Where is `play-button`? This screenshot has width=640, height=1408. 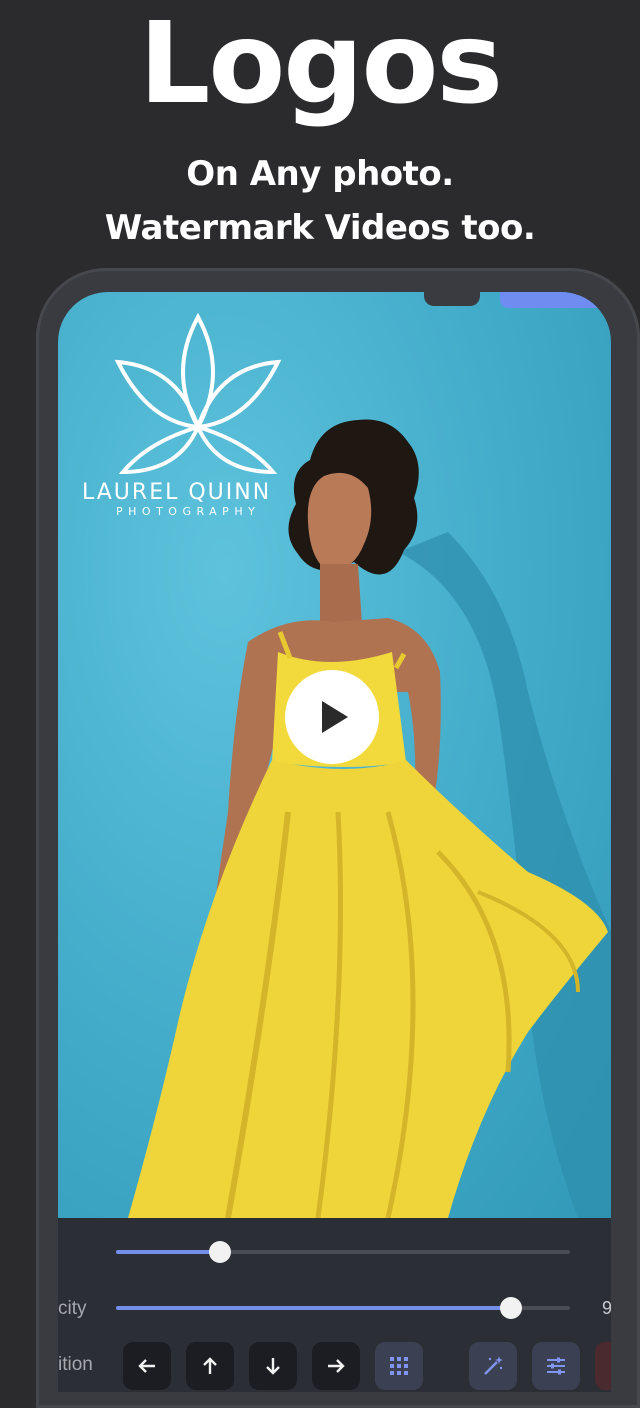
play-button is located at coordinates (332, 717).